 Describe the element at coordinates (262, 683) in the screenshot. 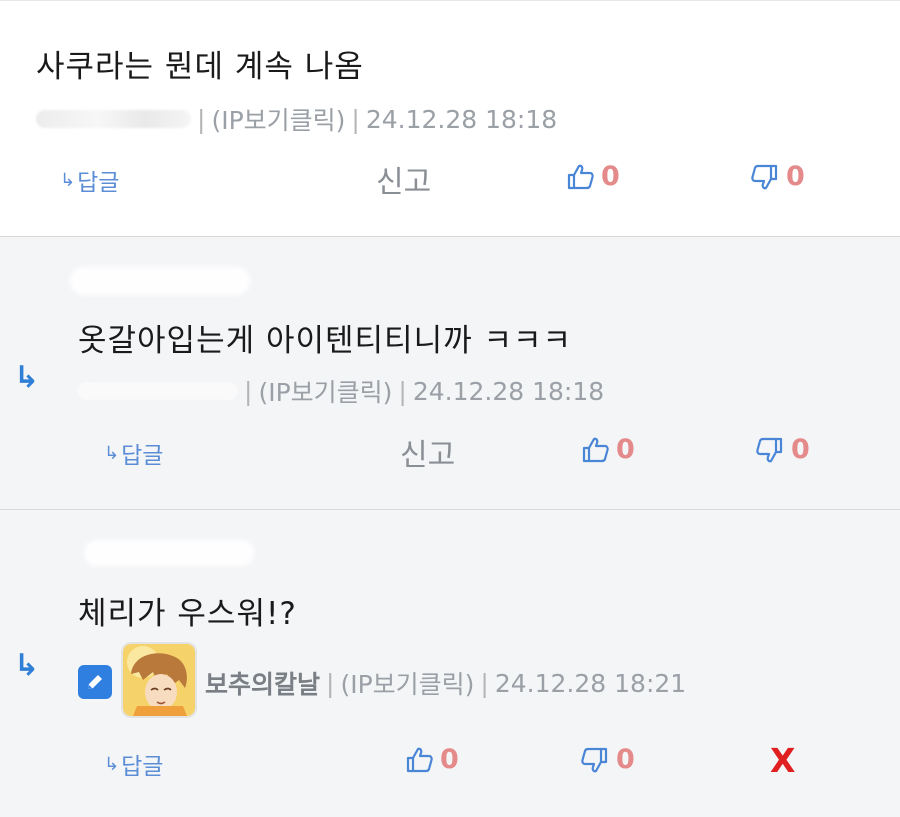

I see `author-nickname: 보추의칼날` at that location.